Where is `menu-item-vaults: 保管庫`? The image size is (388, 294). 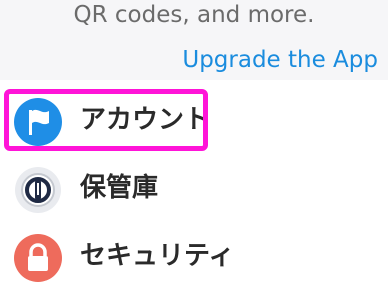 menu-item-vaults: 保管庫 is located at coordinates (130, 186).